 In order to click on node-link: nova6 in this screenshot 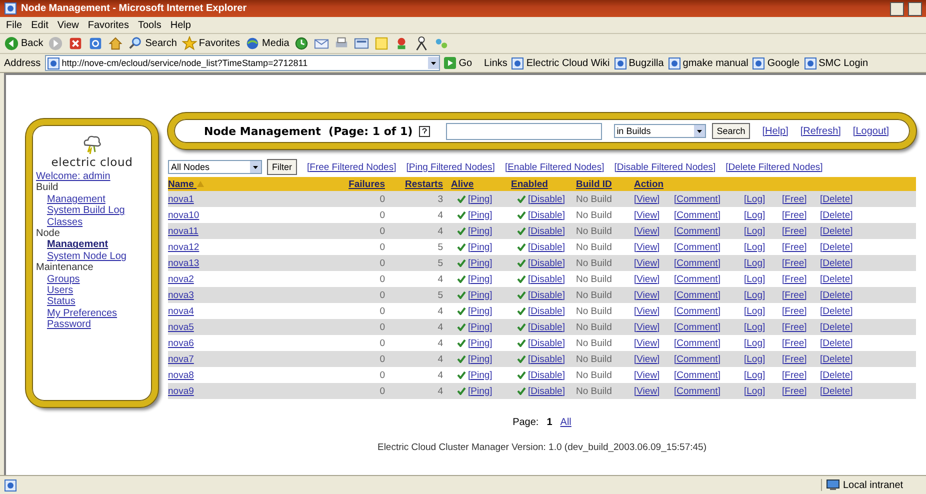, I will do `click(230, 343)`.